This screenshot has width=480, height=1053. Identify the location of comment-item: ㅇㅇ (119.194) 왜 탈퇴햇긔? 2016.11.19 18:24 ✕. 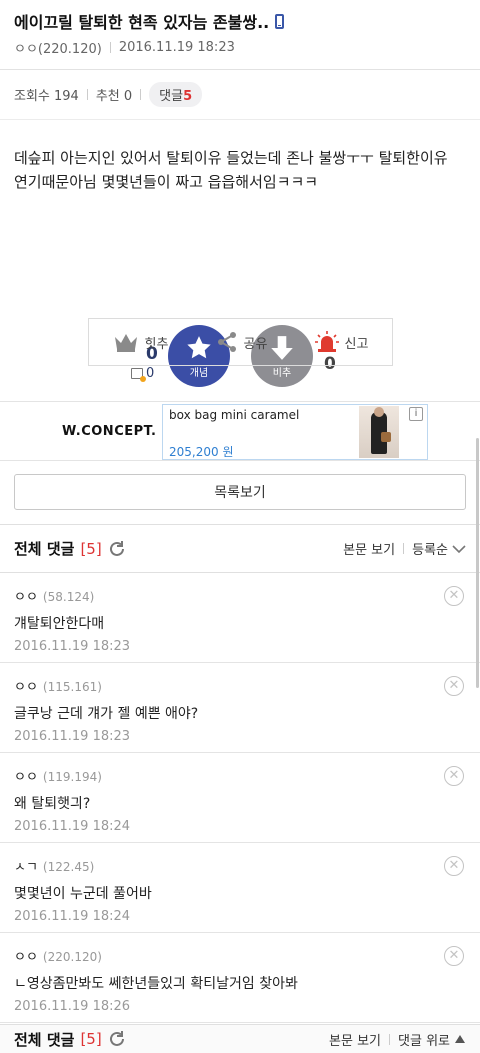
(240, 798).